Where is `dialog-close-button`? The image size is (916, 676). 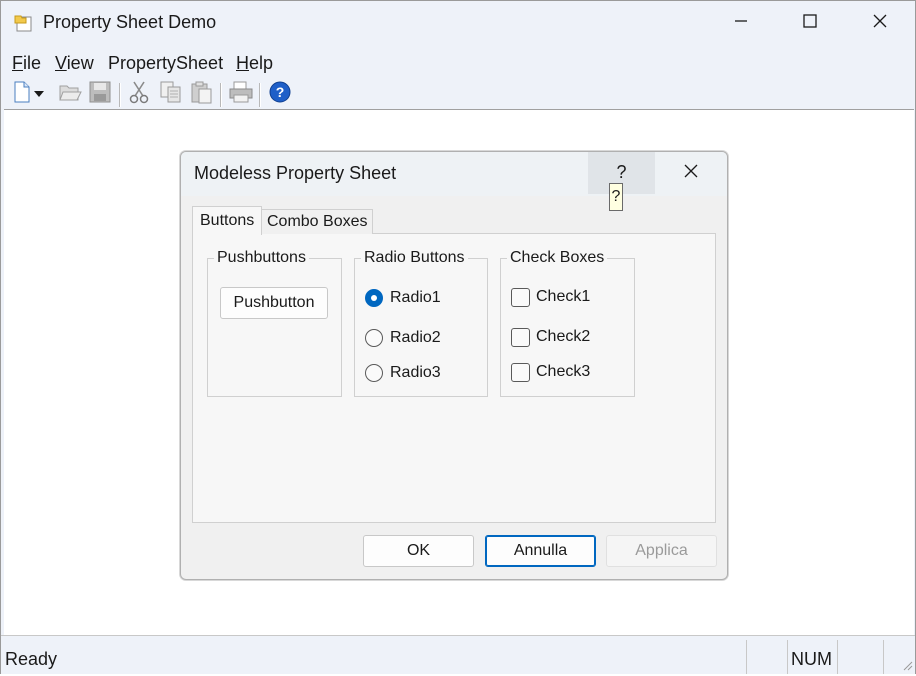
dialog-close-button is located at coordinates (691, 173).